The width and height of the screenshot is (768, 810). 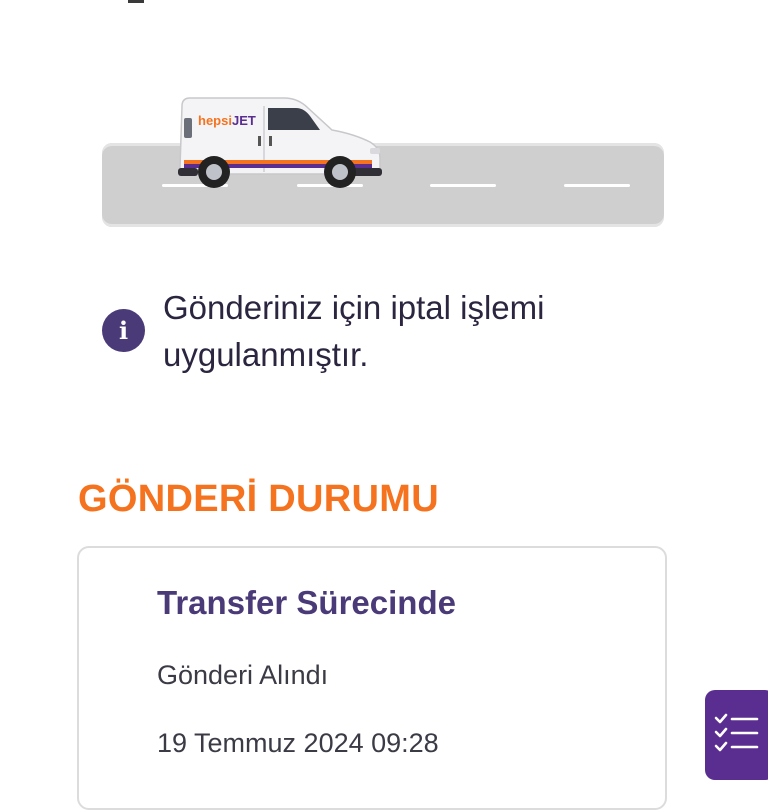 I want to click on van-logo-hepsi: hepsi, so click(x=215, y=120).